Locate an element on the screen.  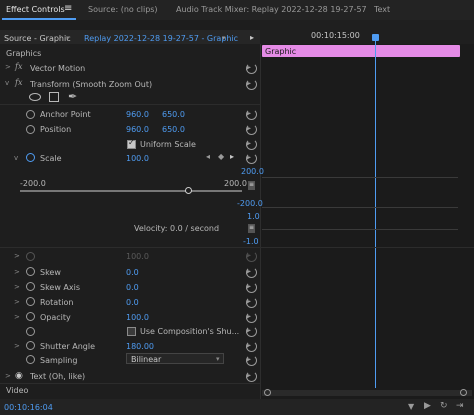
visibility-eye-icon: ◉ is located at coordinates (19, 376).